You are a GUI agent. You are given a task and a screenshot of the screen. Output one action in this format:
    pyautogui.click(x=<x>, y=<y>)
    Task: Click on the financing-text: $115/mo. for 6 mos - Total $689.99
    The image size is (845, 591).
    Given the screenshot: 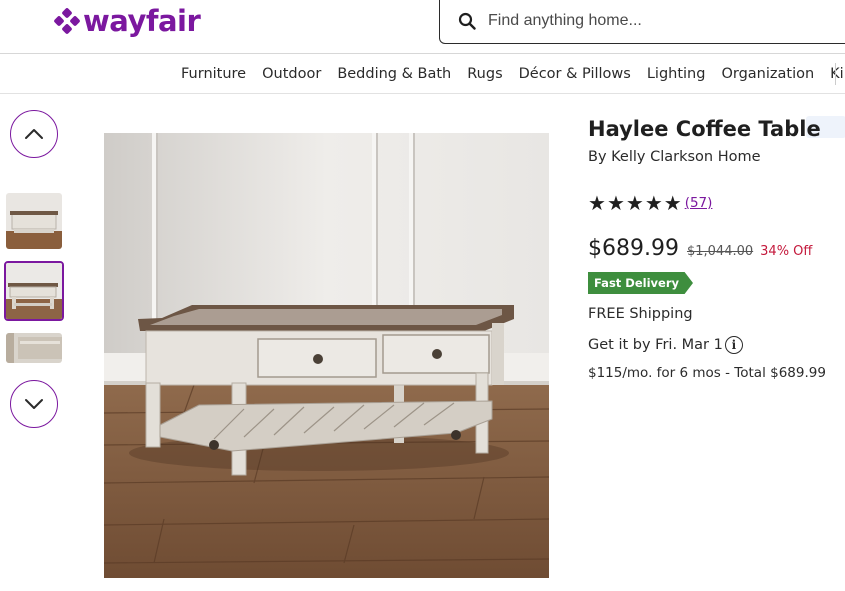 What is the action you would take?
    pyautogui.click(x=707, y=373)
    